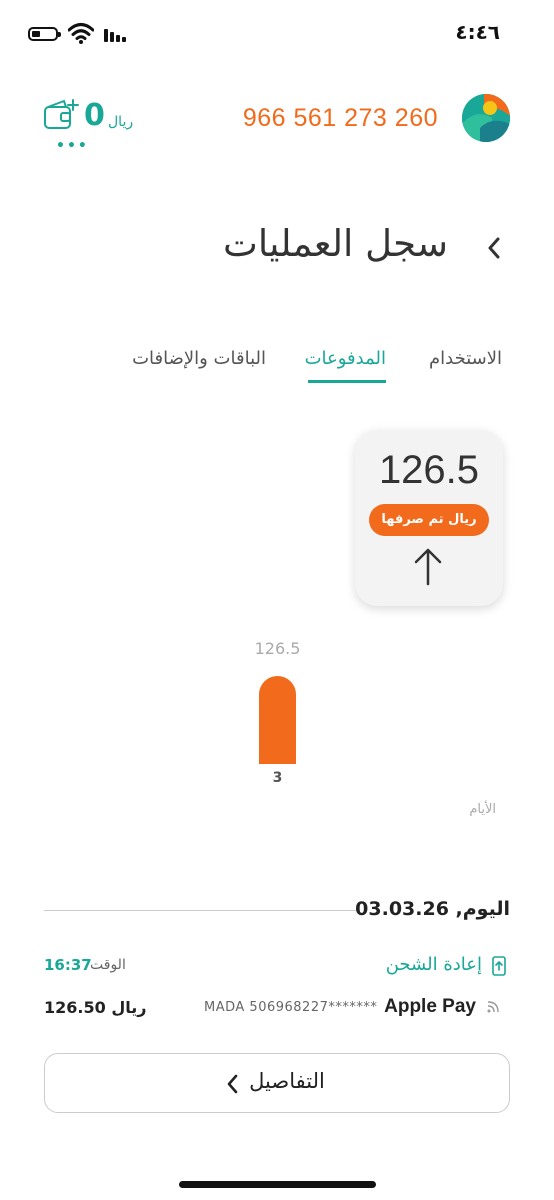  What do you see at coordinates (432, 909) in the screenshot?
I see `date-label: اليوم, 03.03.26` at bounding box center [432, 909].